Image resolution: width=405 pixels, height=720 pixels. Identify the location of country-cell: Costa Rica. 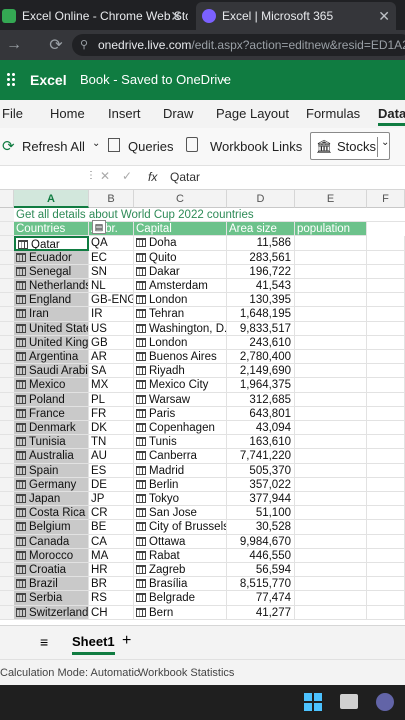
(51, 513).